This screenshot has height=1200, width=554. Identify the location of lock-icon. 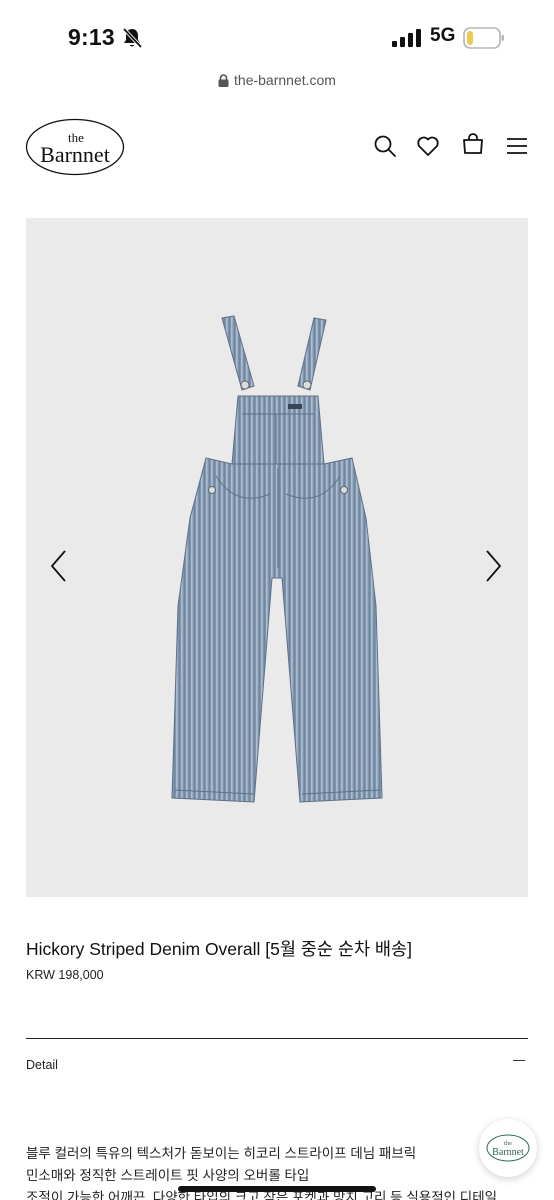
(223, 80).